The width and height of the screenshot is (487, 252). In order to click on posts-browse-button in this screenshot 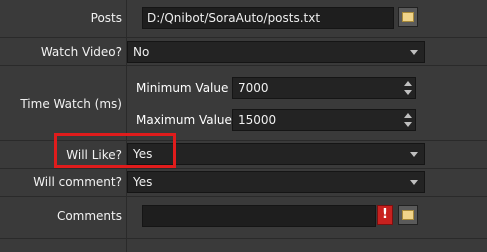, I will do `click(408, 17)`.